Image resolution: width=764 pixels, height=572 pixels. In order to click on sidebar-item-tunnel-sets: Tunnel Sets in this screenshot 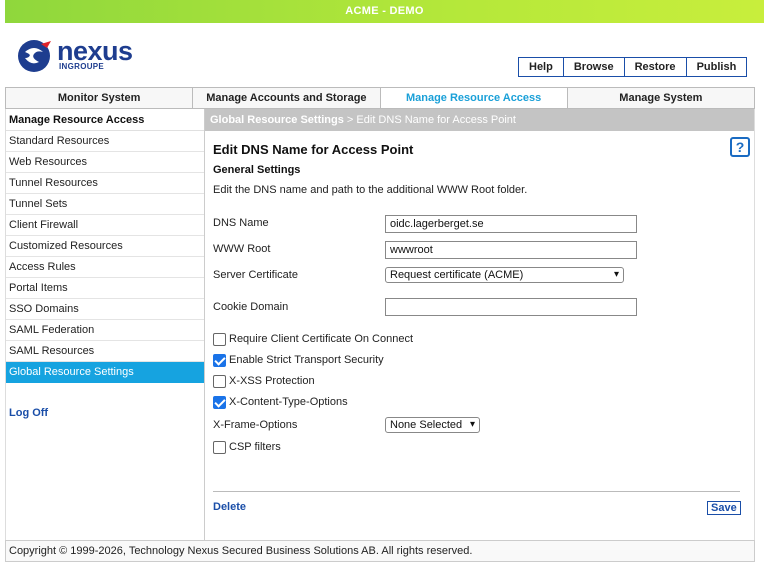, I will do `click(105, 204)`.